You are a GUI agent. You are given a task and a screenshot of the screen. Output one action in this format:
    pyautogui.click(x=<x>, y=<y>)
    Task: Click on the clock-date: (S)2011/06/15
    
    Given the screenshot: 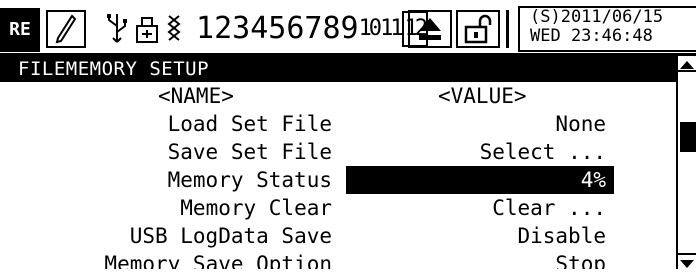 What is the action you would take?
    pyautogui.click(x=597, y=17)
    